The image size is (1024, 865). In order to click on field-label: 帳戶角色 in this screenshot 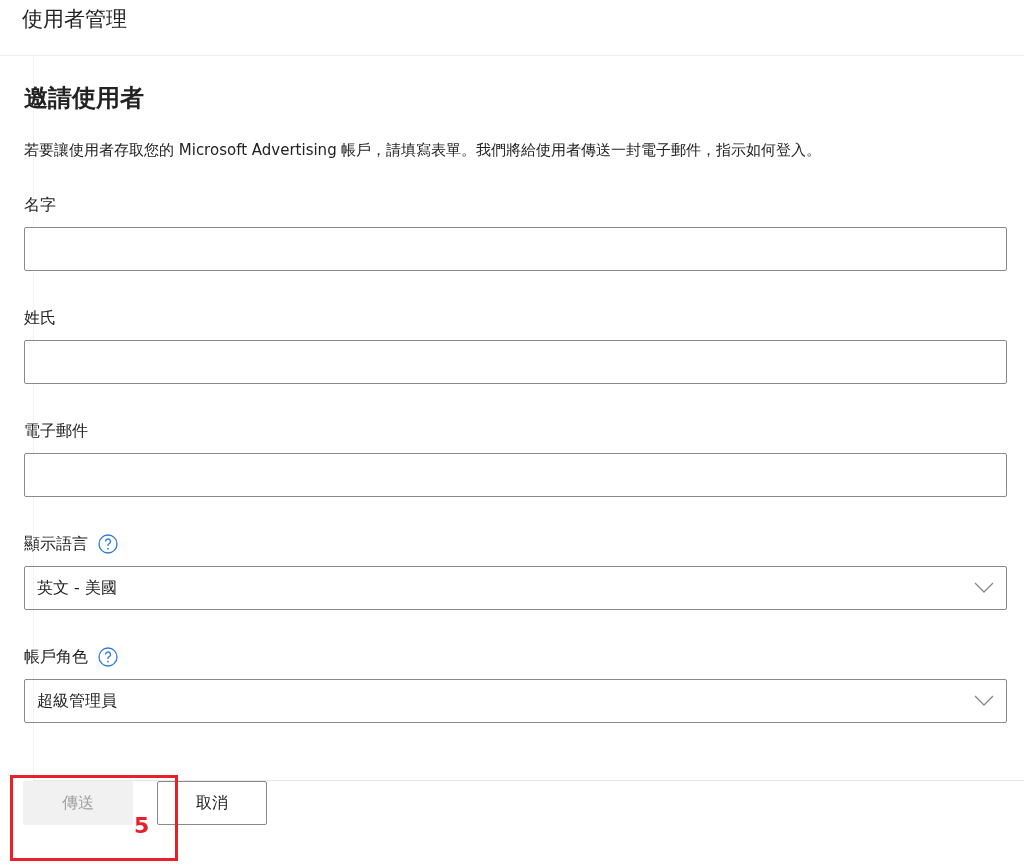, I will do `click(56, 657)`.